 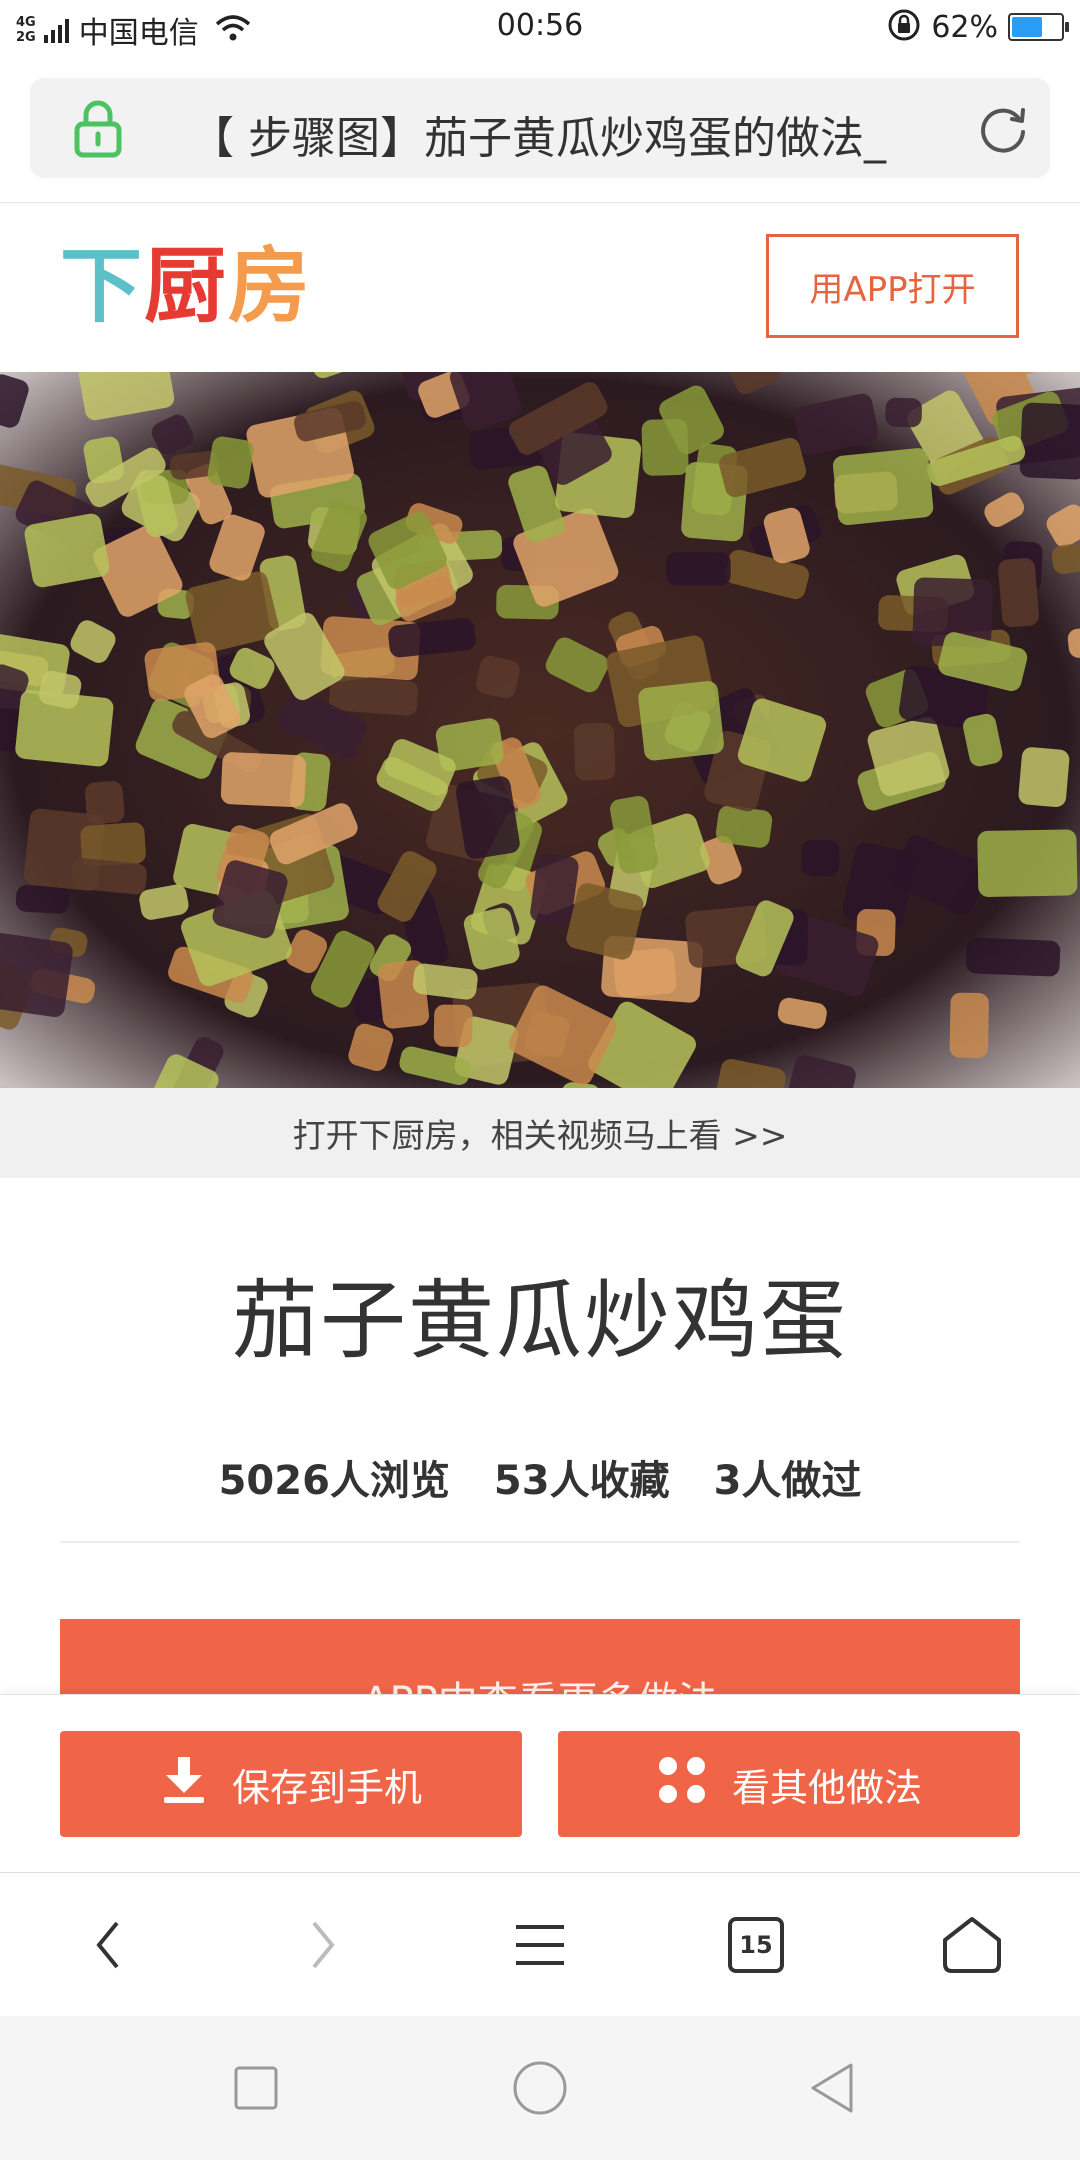 I want to click on video-banner-link: 打开下厨房，相关视频马上看 >>, so click(x=540, y=1133).